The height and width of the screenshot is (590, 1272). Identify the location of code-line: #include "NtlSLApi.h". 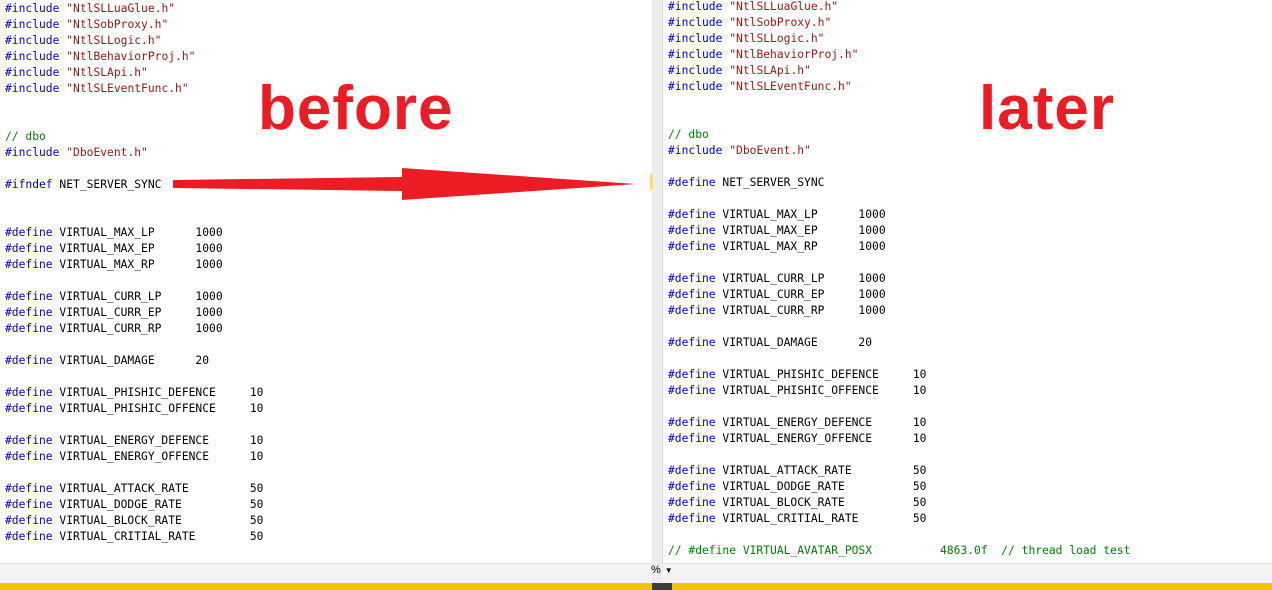
(134, 73).